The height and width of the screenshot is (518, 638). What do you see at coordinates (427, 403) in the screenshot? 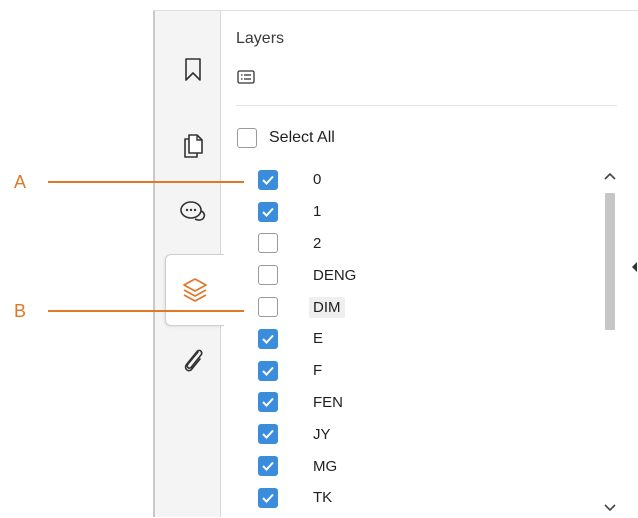
I see `layer-row: FEN` at bounding box center [427, 403].